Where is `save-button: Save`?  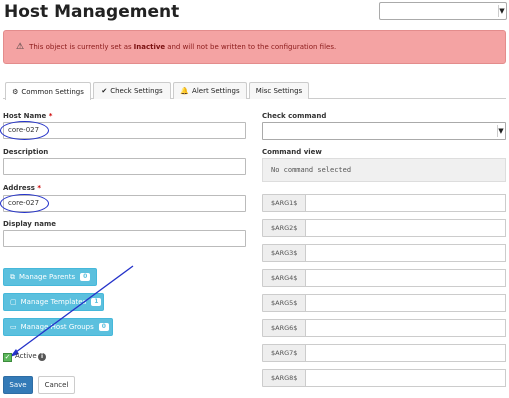 save-button: Save is located at coordinates (18, 385).